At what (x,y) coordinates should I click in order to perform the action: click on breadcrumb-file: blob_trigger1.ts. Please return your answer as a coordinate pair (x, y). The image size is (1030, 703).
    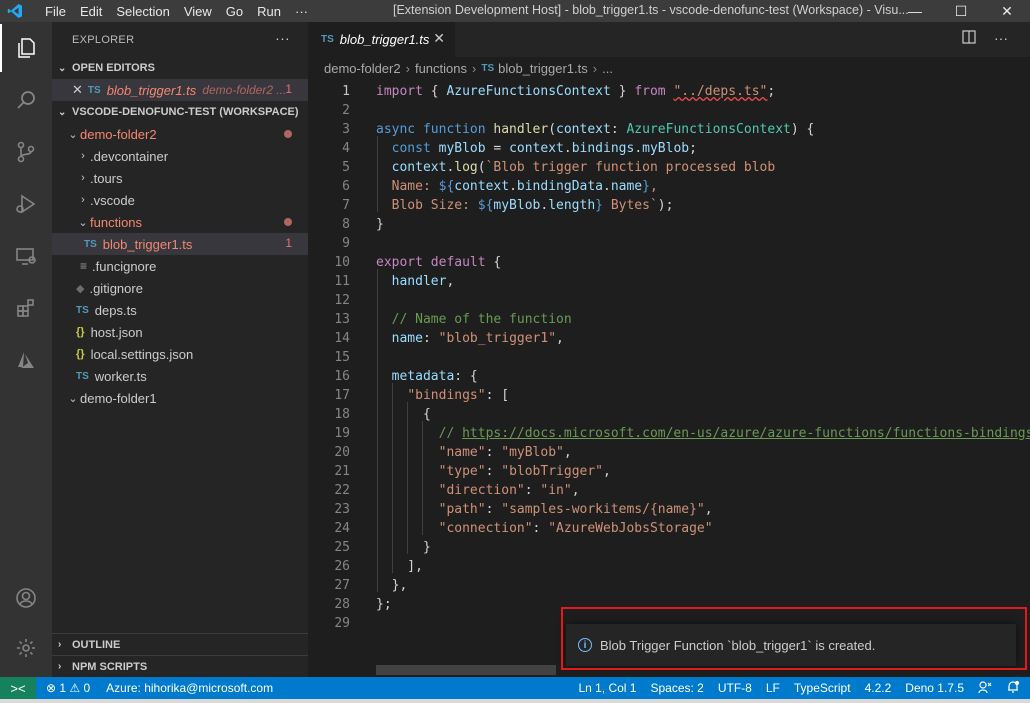
    Looking at the image, I should click on (543, 68).